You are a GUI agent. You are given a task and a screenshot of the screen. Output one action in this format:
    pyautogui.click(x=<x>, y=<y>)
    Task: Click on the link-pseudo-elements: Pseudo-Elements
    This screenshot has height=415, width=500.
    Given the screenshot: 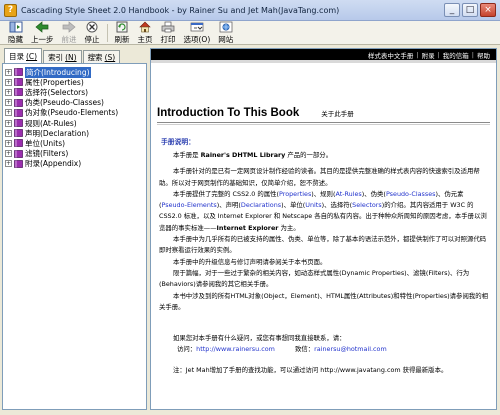 What is the action you would take?
    pyautogui.click(x=189, y=205)
    